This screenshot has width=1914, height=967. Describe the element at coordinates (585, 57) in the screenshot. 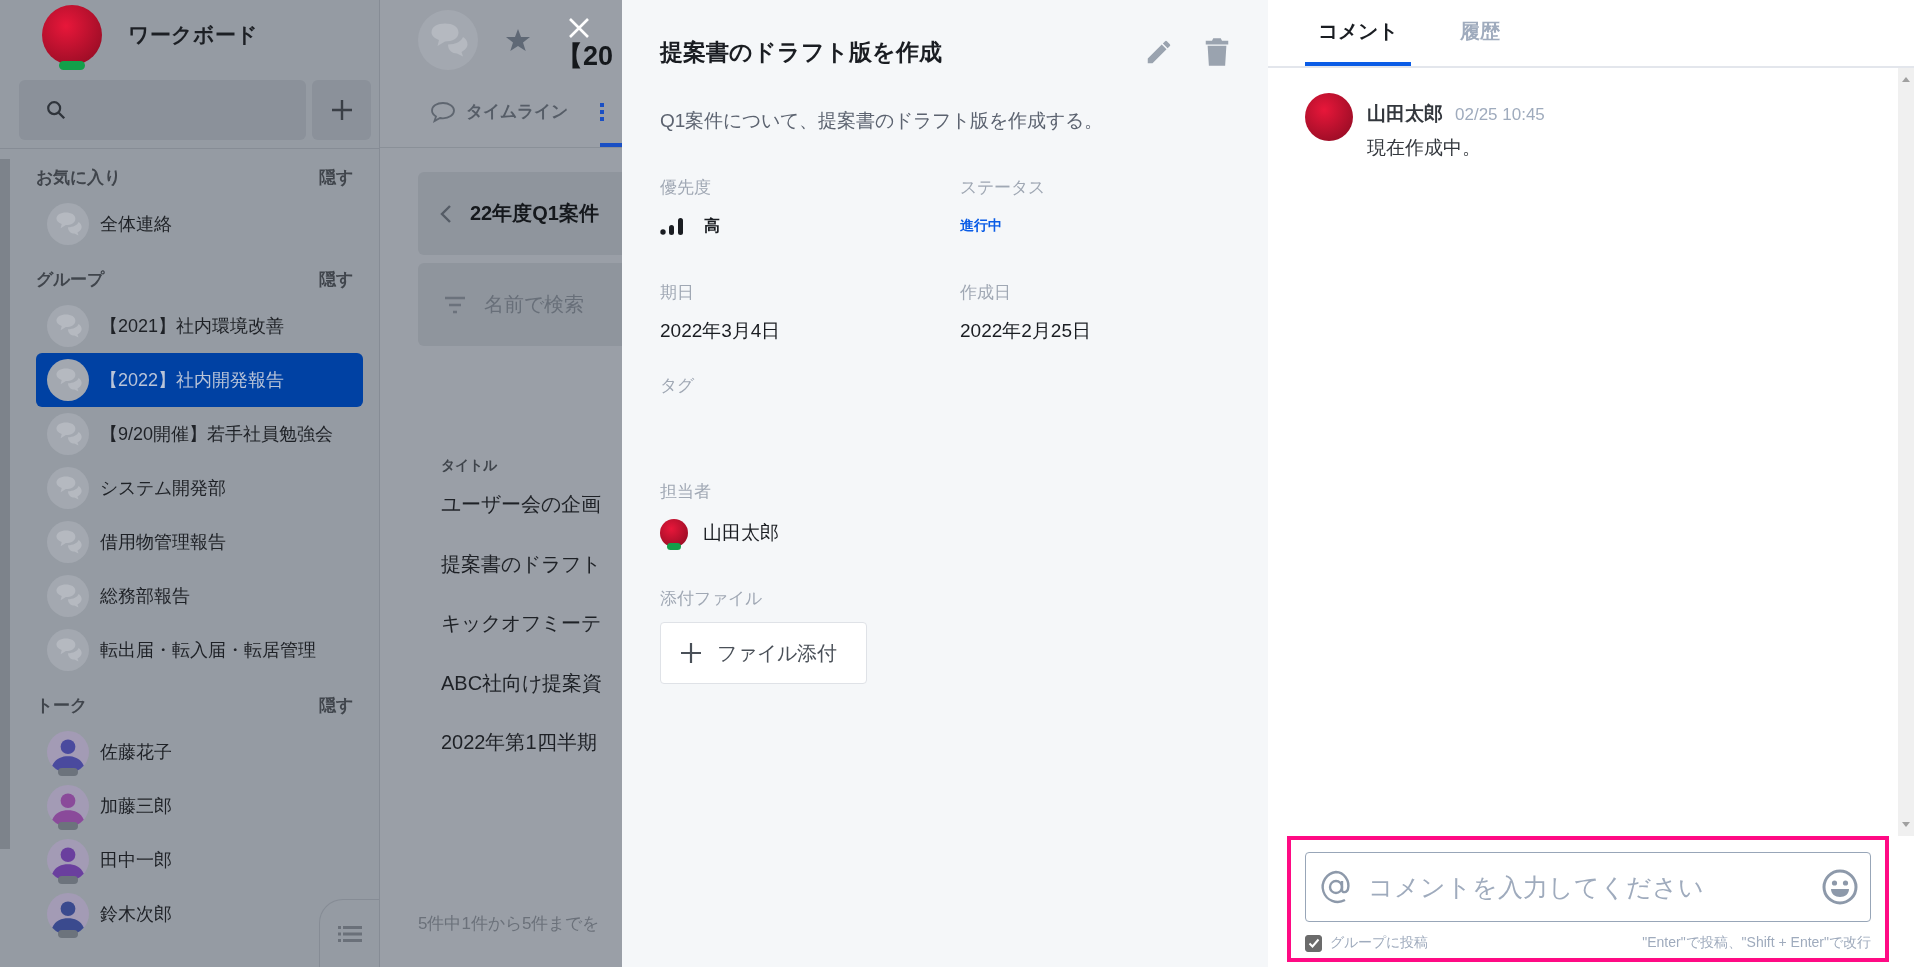

I see `group-title: 【20` at that location.